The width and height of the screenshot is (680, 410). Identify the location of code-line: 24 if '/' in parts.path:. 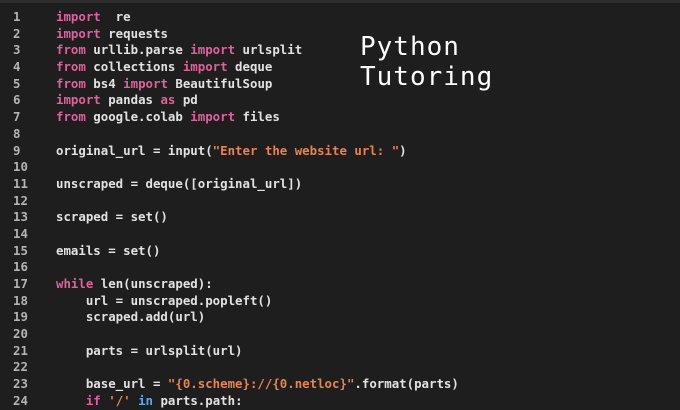
(229, 401).